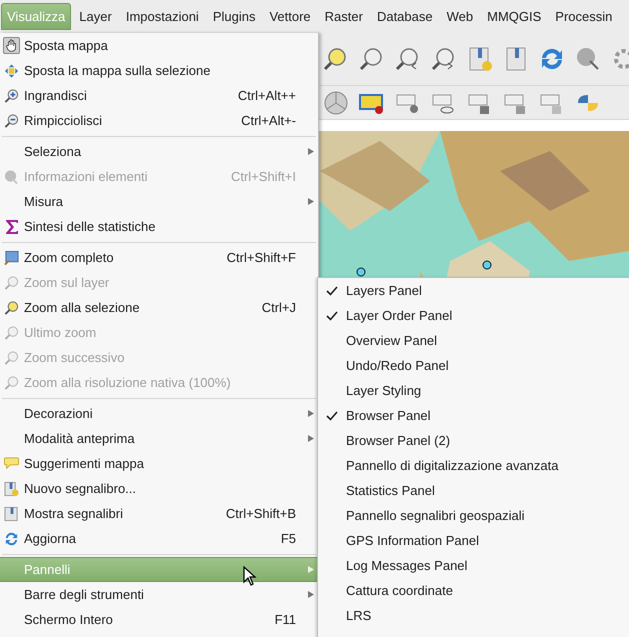 This screenshot has width=629, height=637. Describe the element at coordinates (159, 538) in the screenshot. I see `menu-item: Aggiorna F5` at that location.